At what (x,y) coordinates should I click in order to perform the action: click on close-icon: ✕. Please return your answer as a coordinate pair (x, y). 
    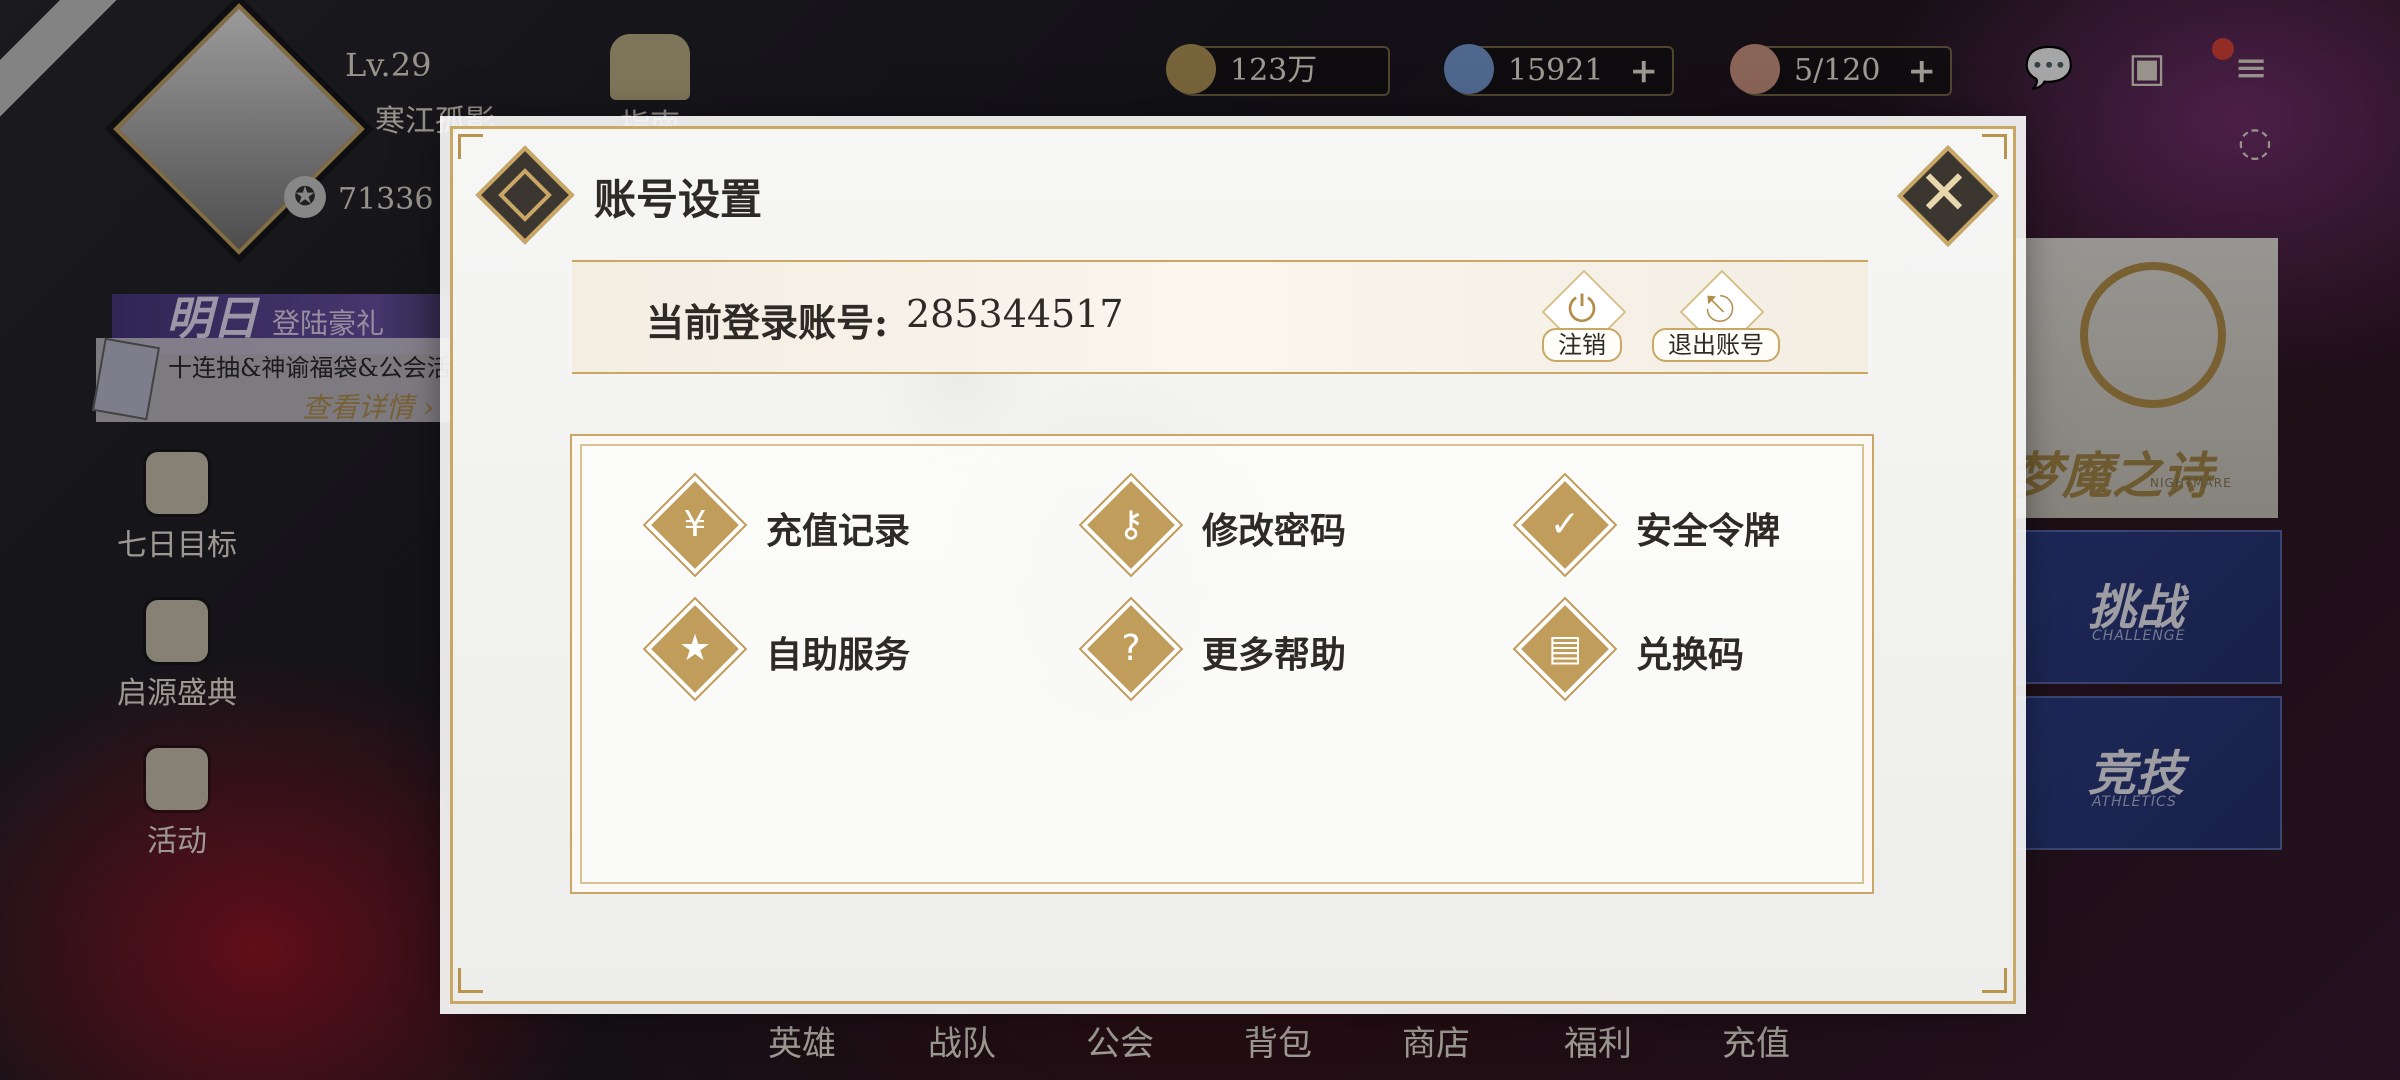
    Looking at the image, I should click on (1944, 193).